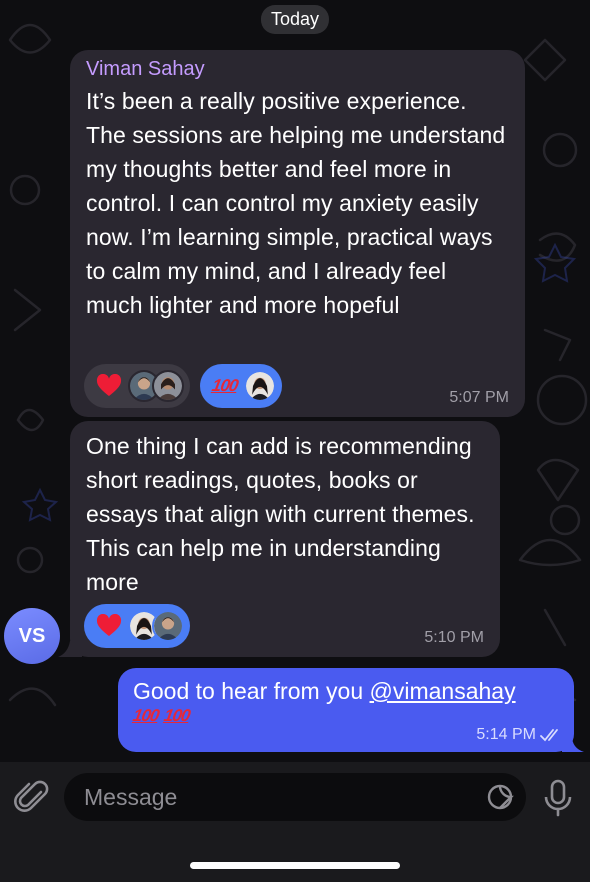 This screenshot has height=882, width=590. What do you see at coordinates (295, 865) in the screenshot?
I see `home-indicator` at bounding box center [295, 865].